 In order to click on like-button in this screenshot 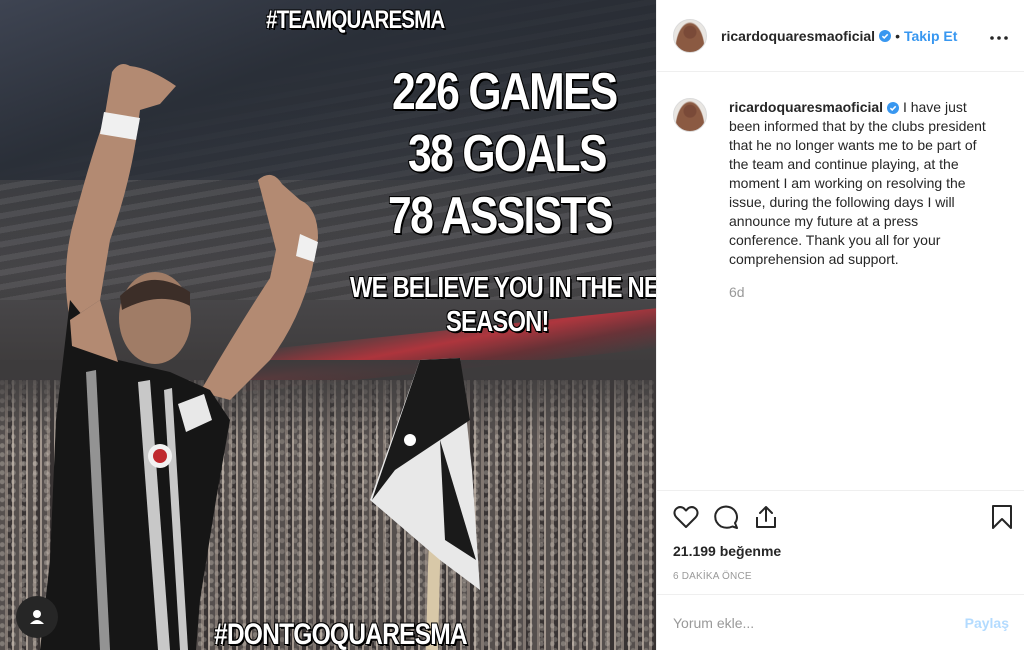, I will do `click(693, 517)`.